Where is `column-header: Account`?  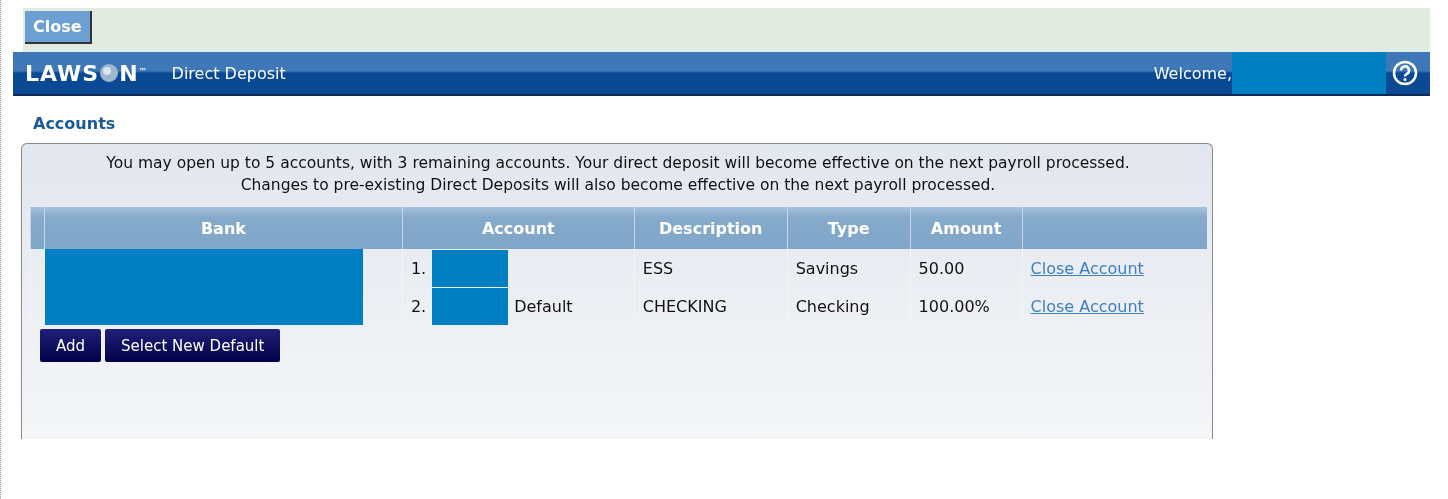 column-header: Account is located at coordinates (518, 228).